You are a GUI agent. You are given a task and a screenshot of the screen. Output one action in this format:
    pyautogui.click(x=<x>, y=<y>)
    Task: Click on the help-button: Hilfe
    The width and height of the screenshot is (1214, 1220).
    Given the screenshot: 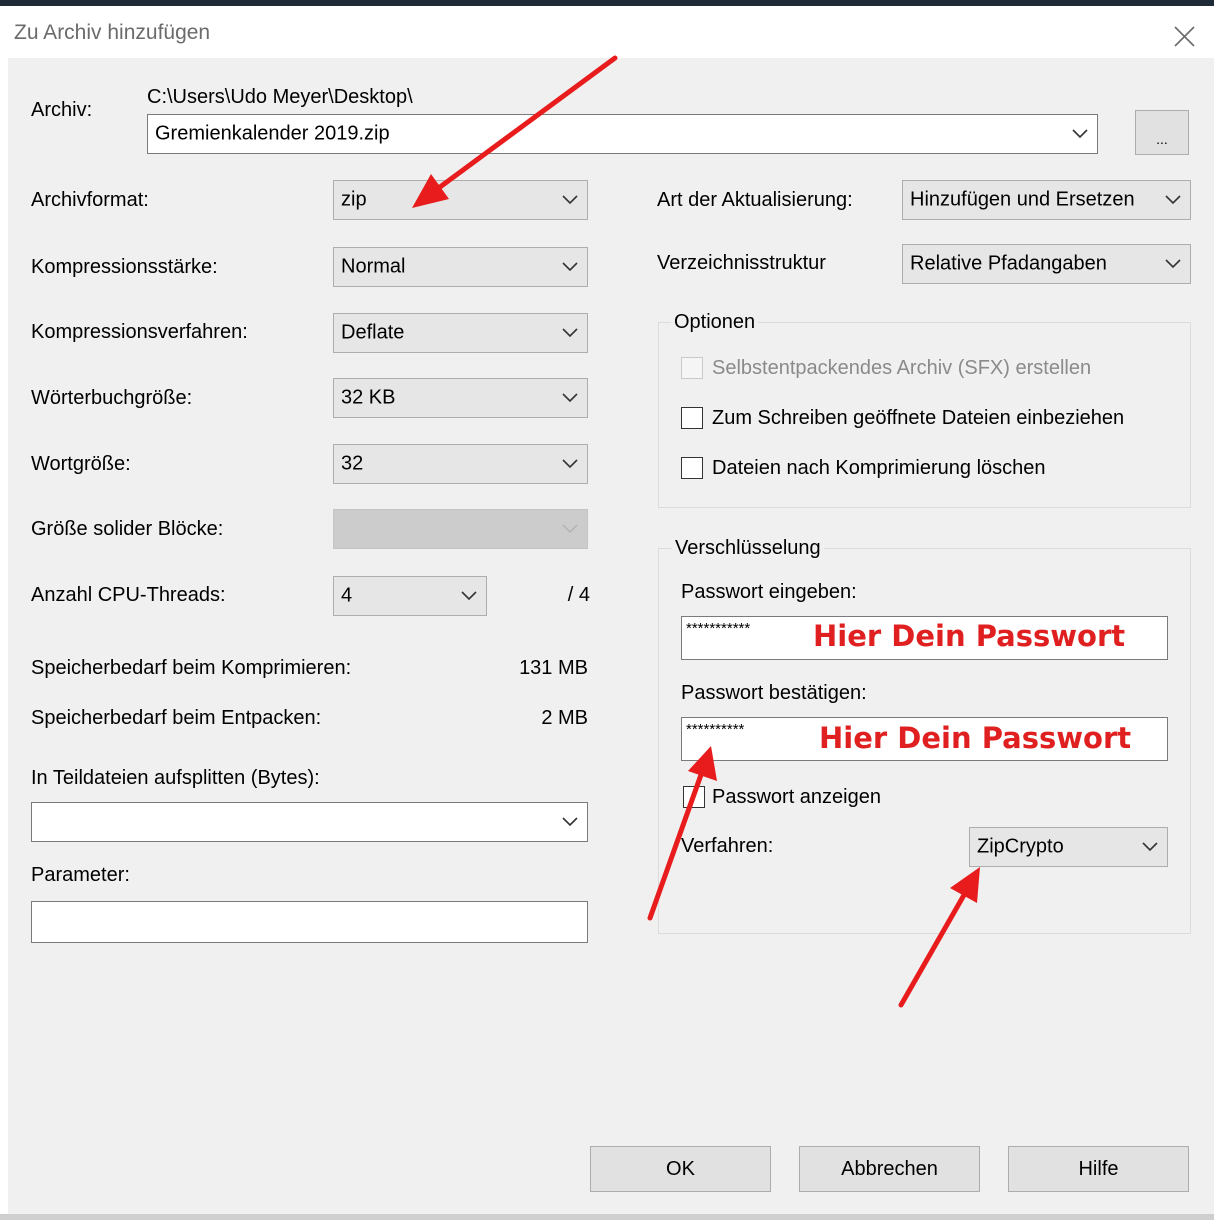 What is the action you would take?
    pyautogui.click(x=1098, y=1169)
    